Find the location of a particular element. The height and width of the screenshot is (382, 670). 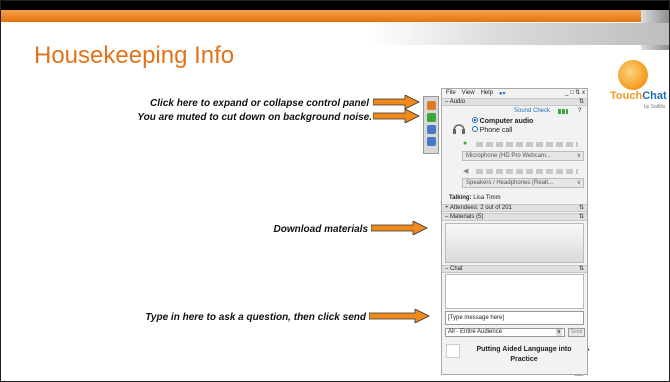

logo-icon is located at coordinates (633, 75).